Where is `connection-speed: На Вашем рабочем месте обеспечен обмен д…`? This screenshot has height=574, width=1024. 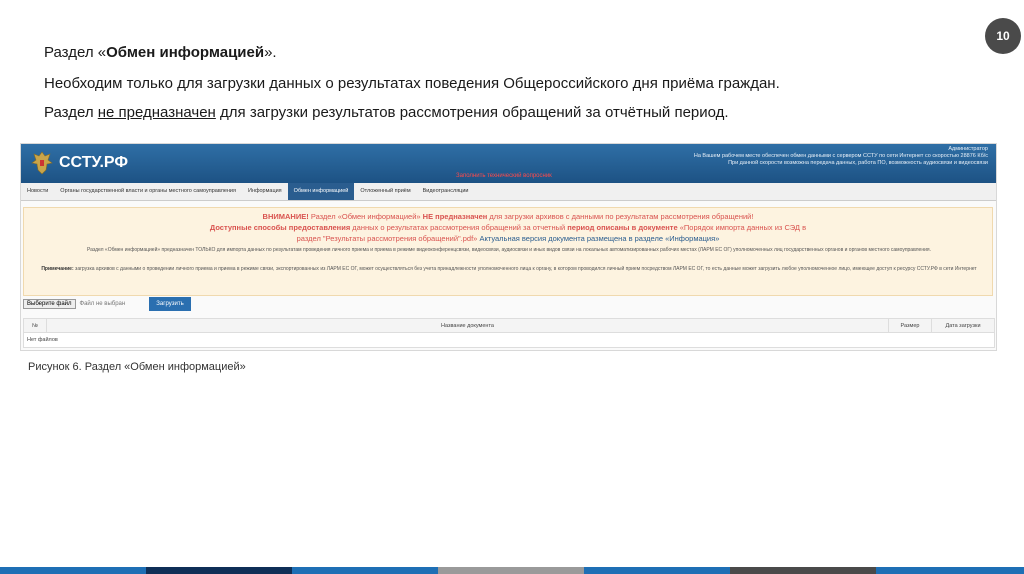
connection-speed: На Вашем рабочем месте обеспечен обмен д… is located at coordinates (840, 156).